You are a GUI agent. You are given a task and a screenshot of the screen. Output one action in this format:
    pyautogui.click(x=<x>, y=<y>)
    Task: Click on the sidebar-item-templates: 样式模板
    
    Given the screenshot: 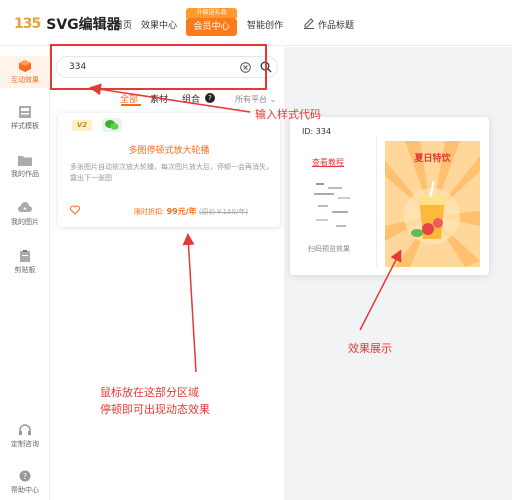 What is the action you would take?
    pyautogui.click(x=25, y=118)
    